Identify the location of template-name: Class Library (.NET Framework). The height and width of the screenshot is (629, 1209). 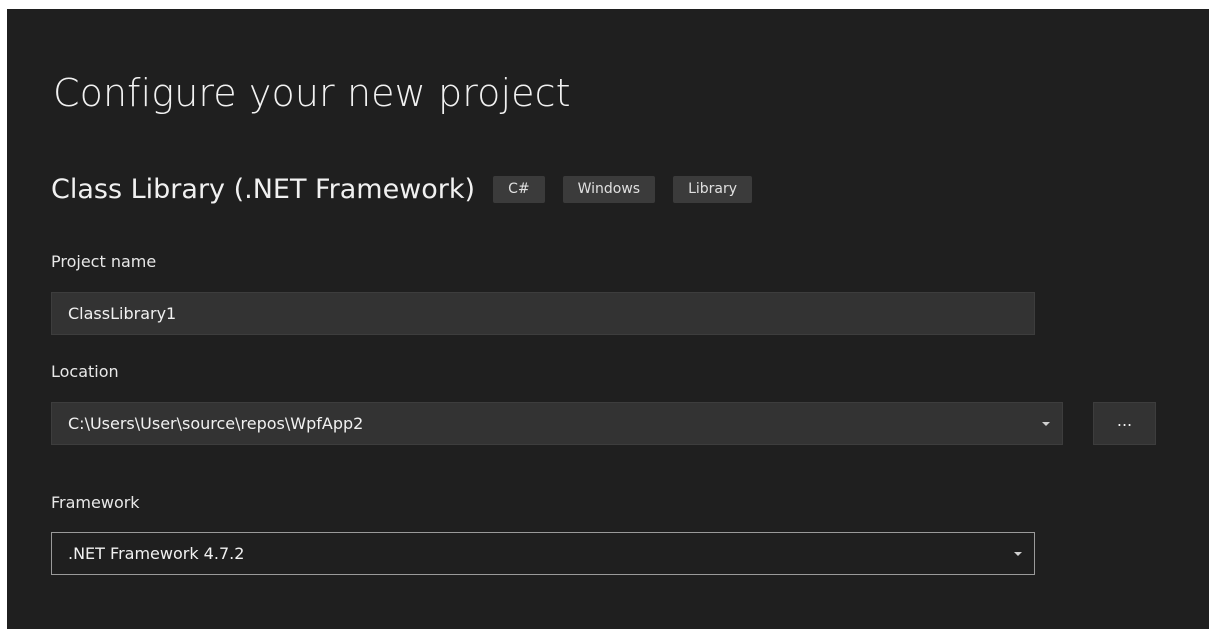
(263, 189).